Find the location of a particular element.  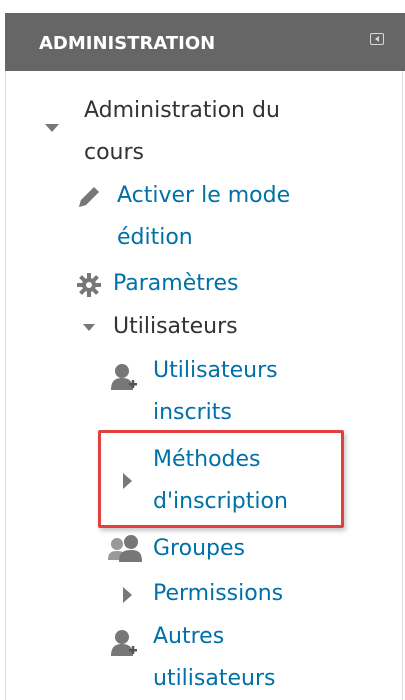

pencil-icon is located at coordinates (89, 197).